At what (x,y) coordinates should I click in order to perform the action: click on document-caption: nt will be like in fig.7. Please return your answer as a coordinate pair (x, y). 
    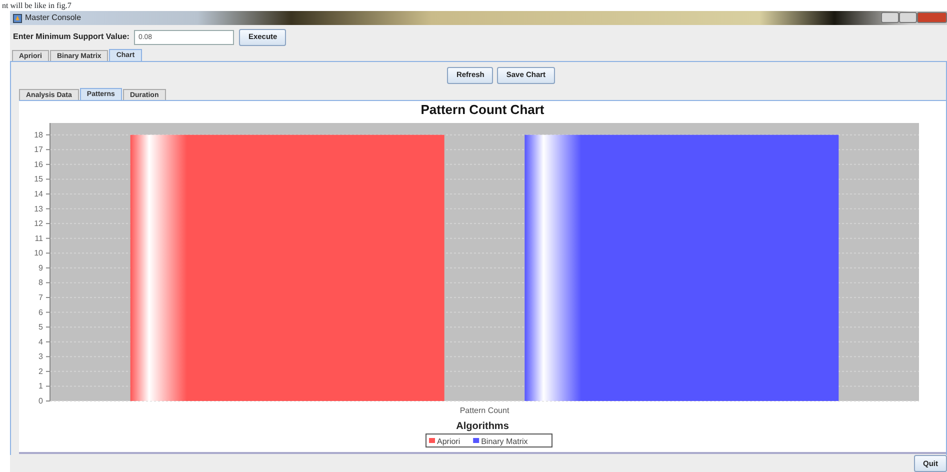
    Looking at the image, I should click on (37, 5).